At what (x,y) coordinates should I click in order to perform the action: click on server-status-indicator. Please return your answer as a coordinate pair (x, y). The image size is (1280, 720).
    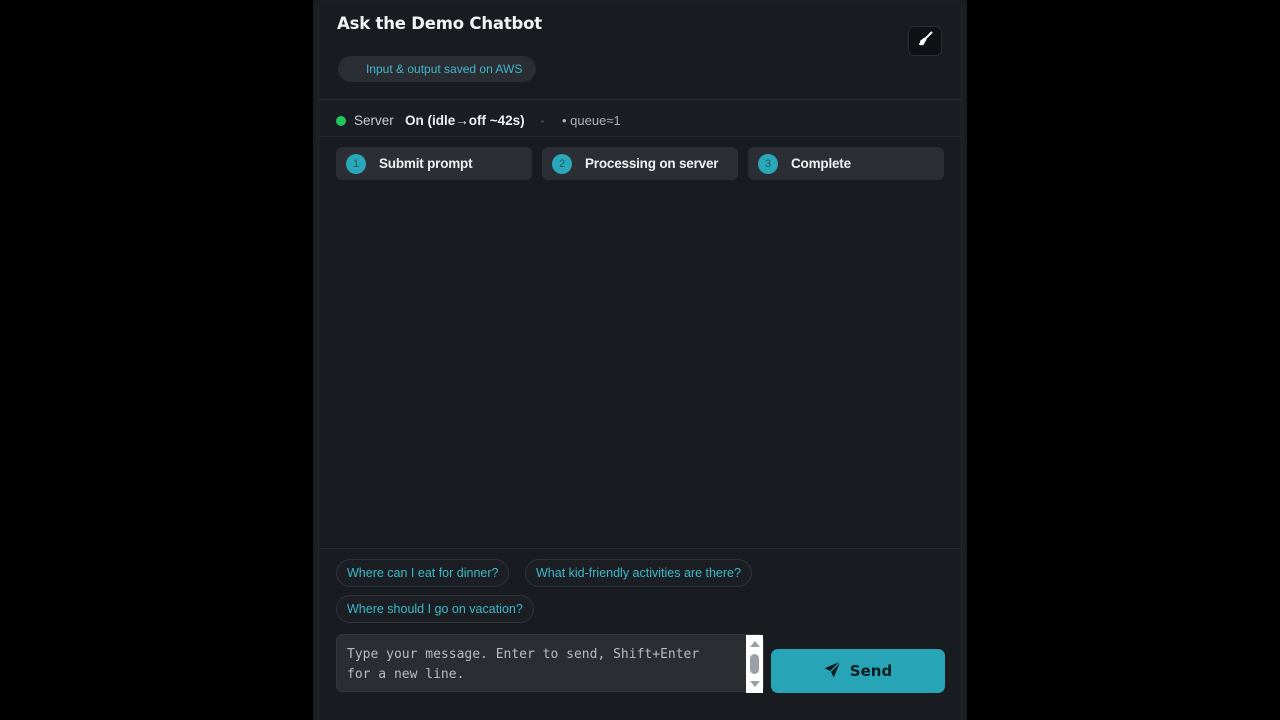
    Looking at the image, I should click on (341, 121).